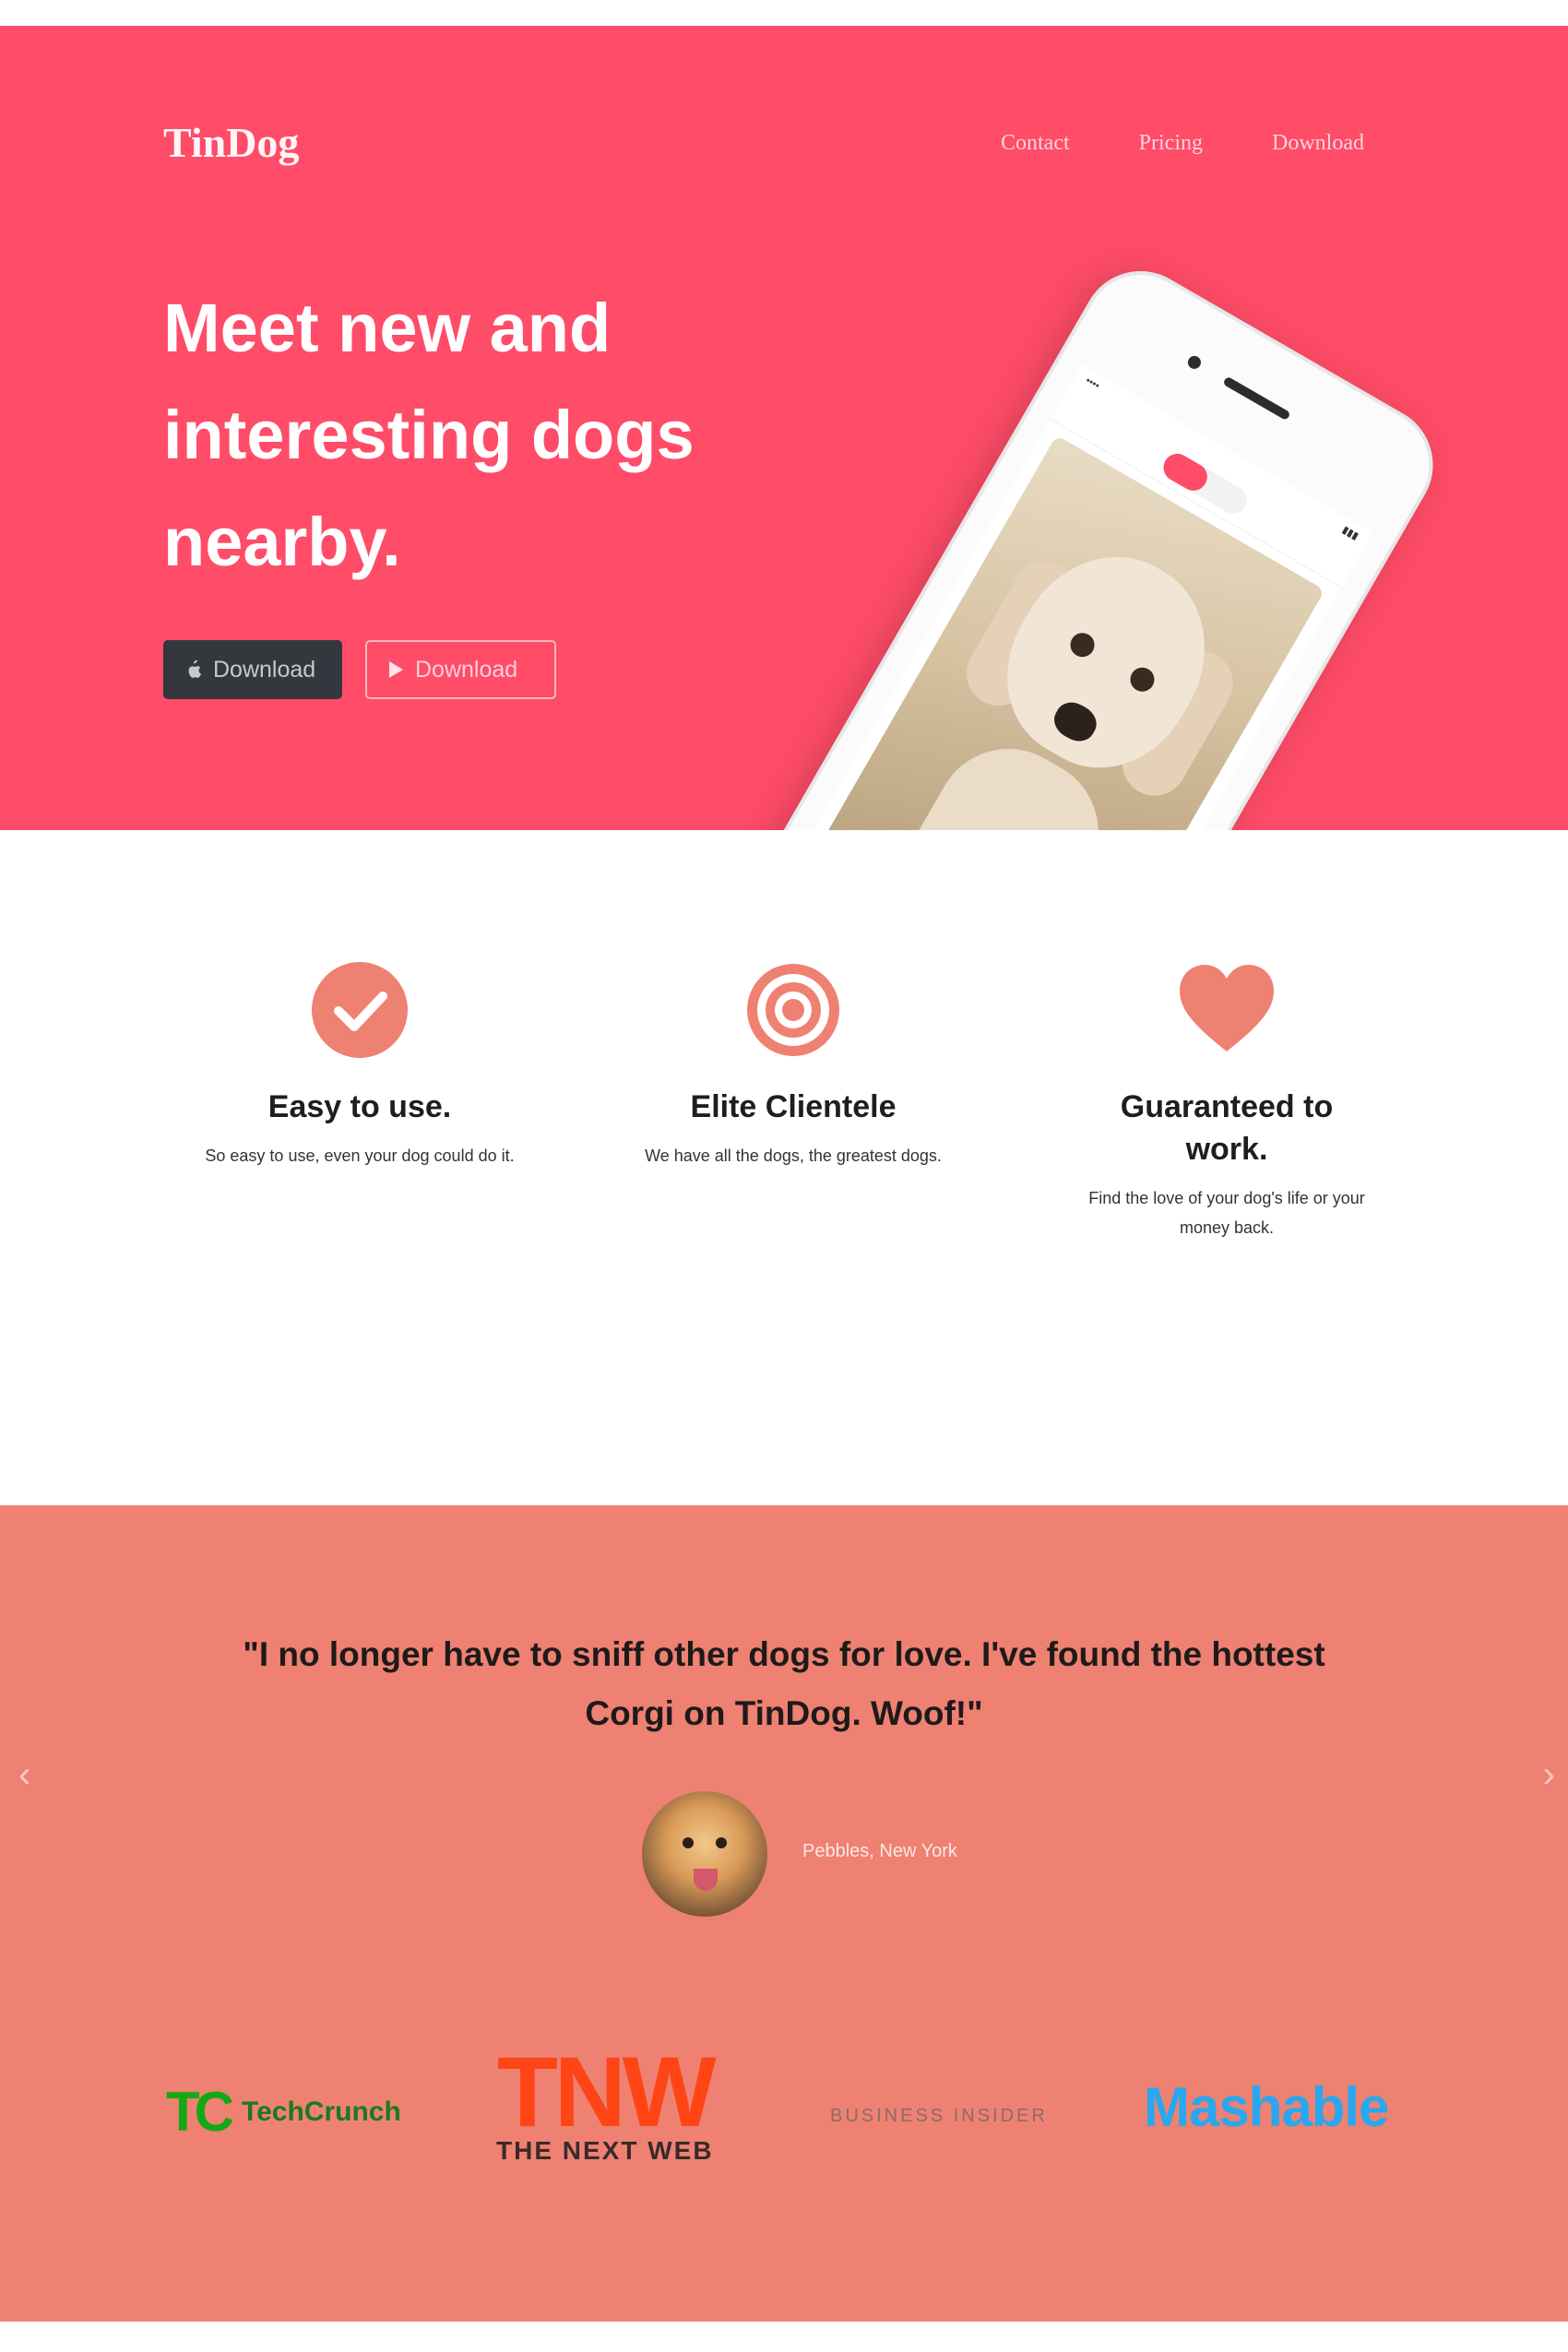 Image resolution: width=1568 pixels, height=2352 pixels. What do you see at coordinates (1194, 362) in the screenshot?
I see `phone-camera` at bounding box center [1194, 362].